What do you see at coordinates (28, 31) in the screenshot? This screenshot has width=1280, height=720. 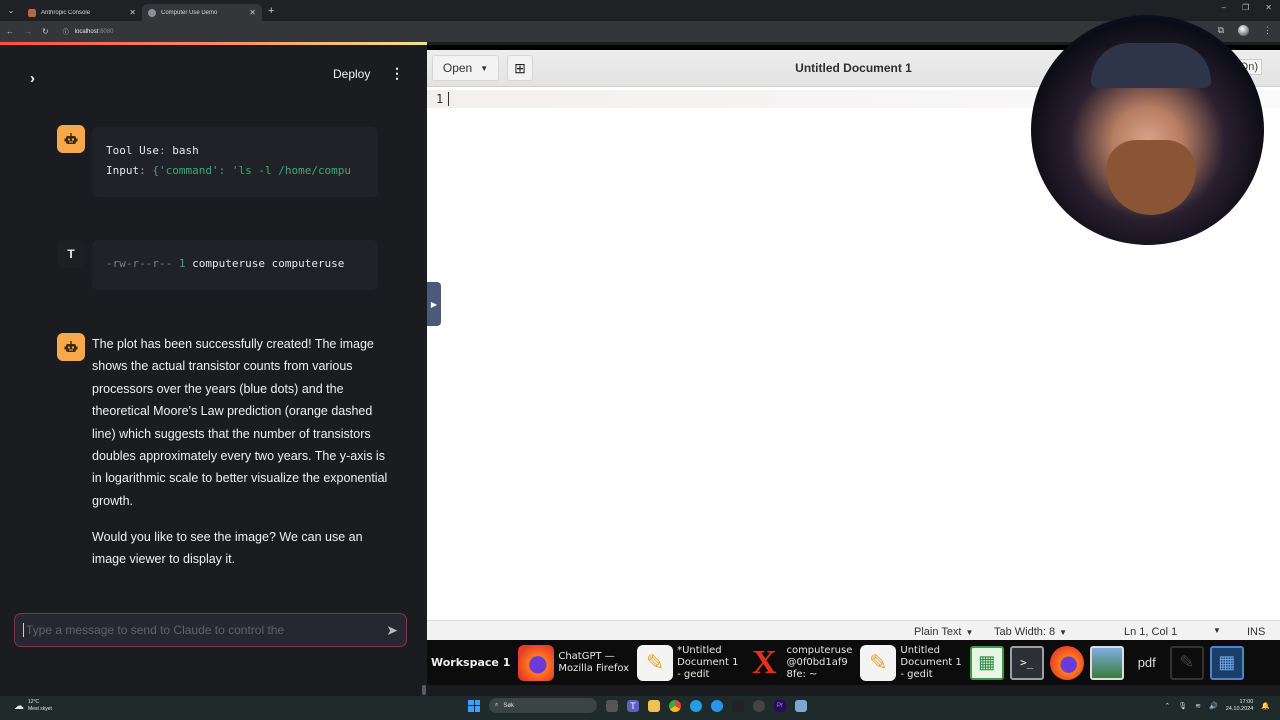 I see `forward-icon: →` at bounding box center [28, 31].